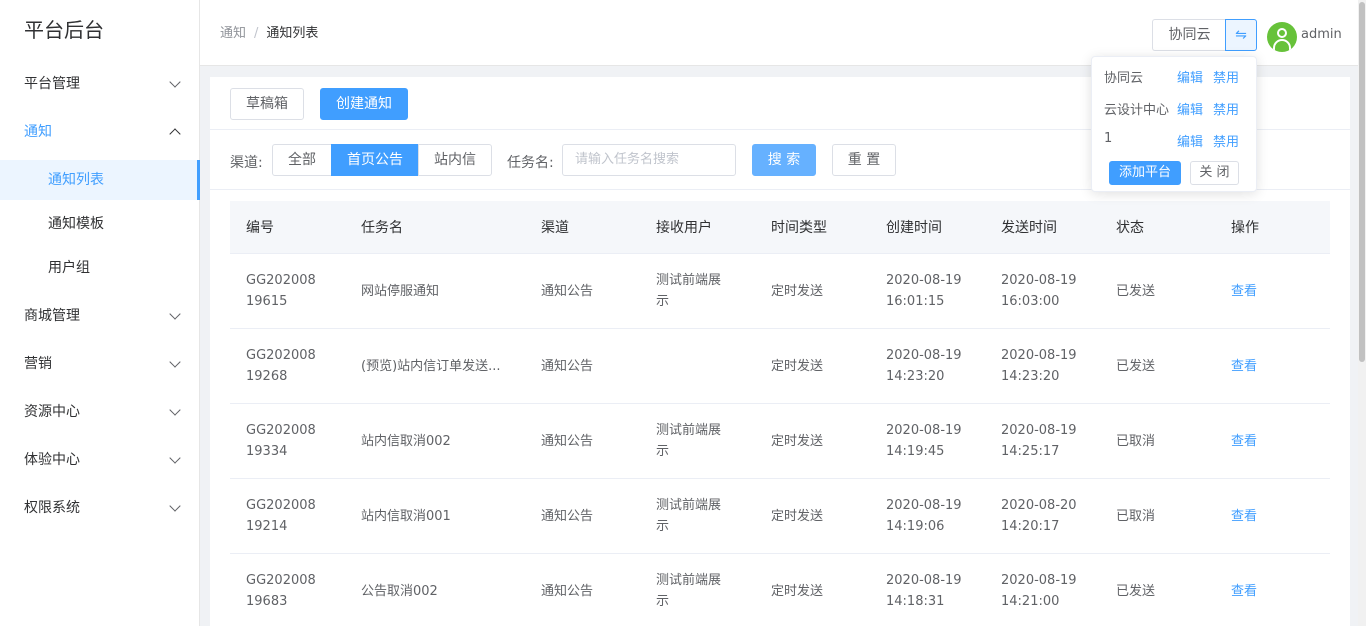 The height and width of the screenshot is (626, 1366). What do you see at coordinates (1241, 35) in the screenshot?
I see `swap-icon: ⇋` at bounding box center [1241, 35].